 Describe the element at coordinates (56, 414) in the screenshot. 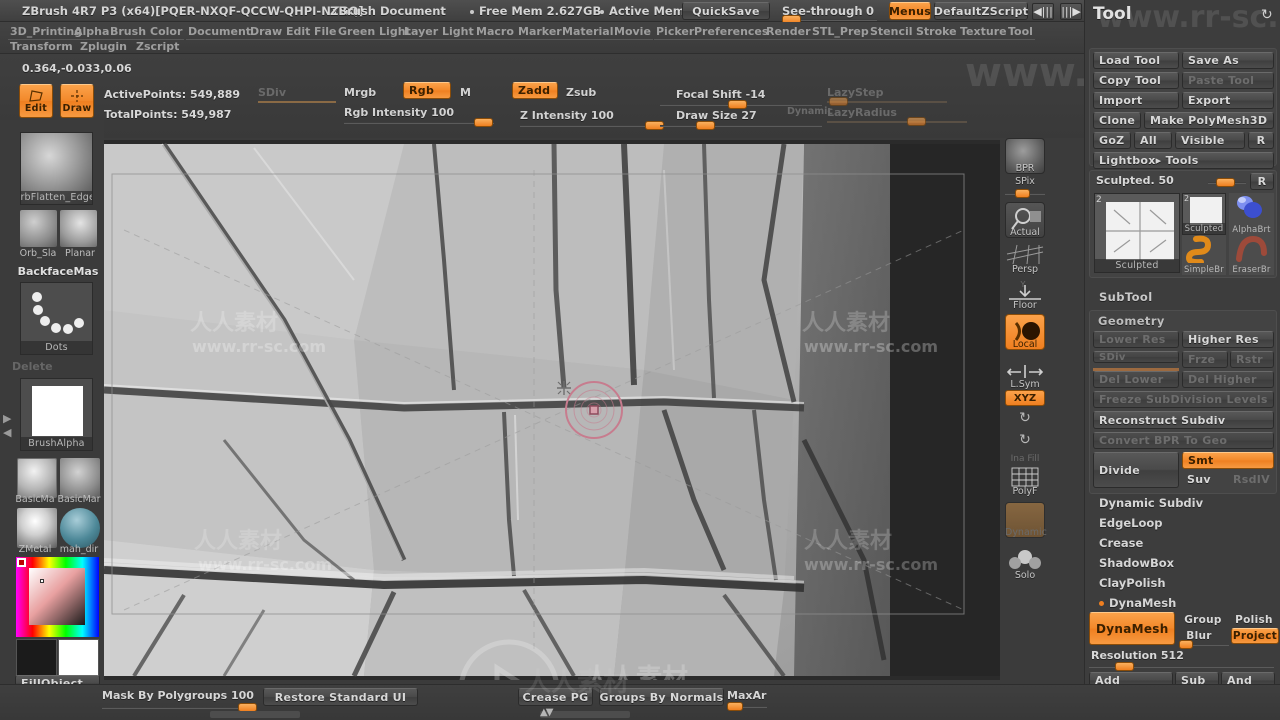

I see `alpha-thumbnail: BrushAlpha` at that location.